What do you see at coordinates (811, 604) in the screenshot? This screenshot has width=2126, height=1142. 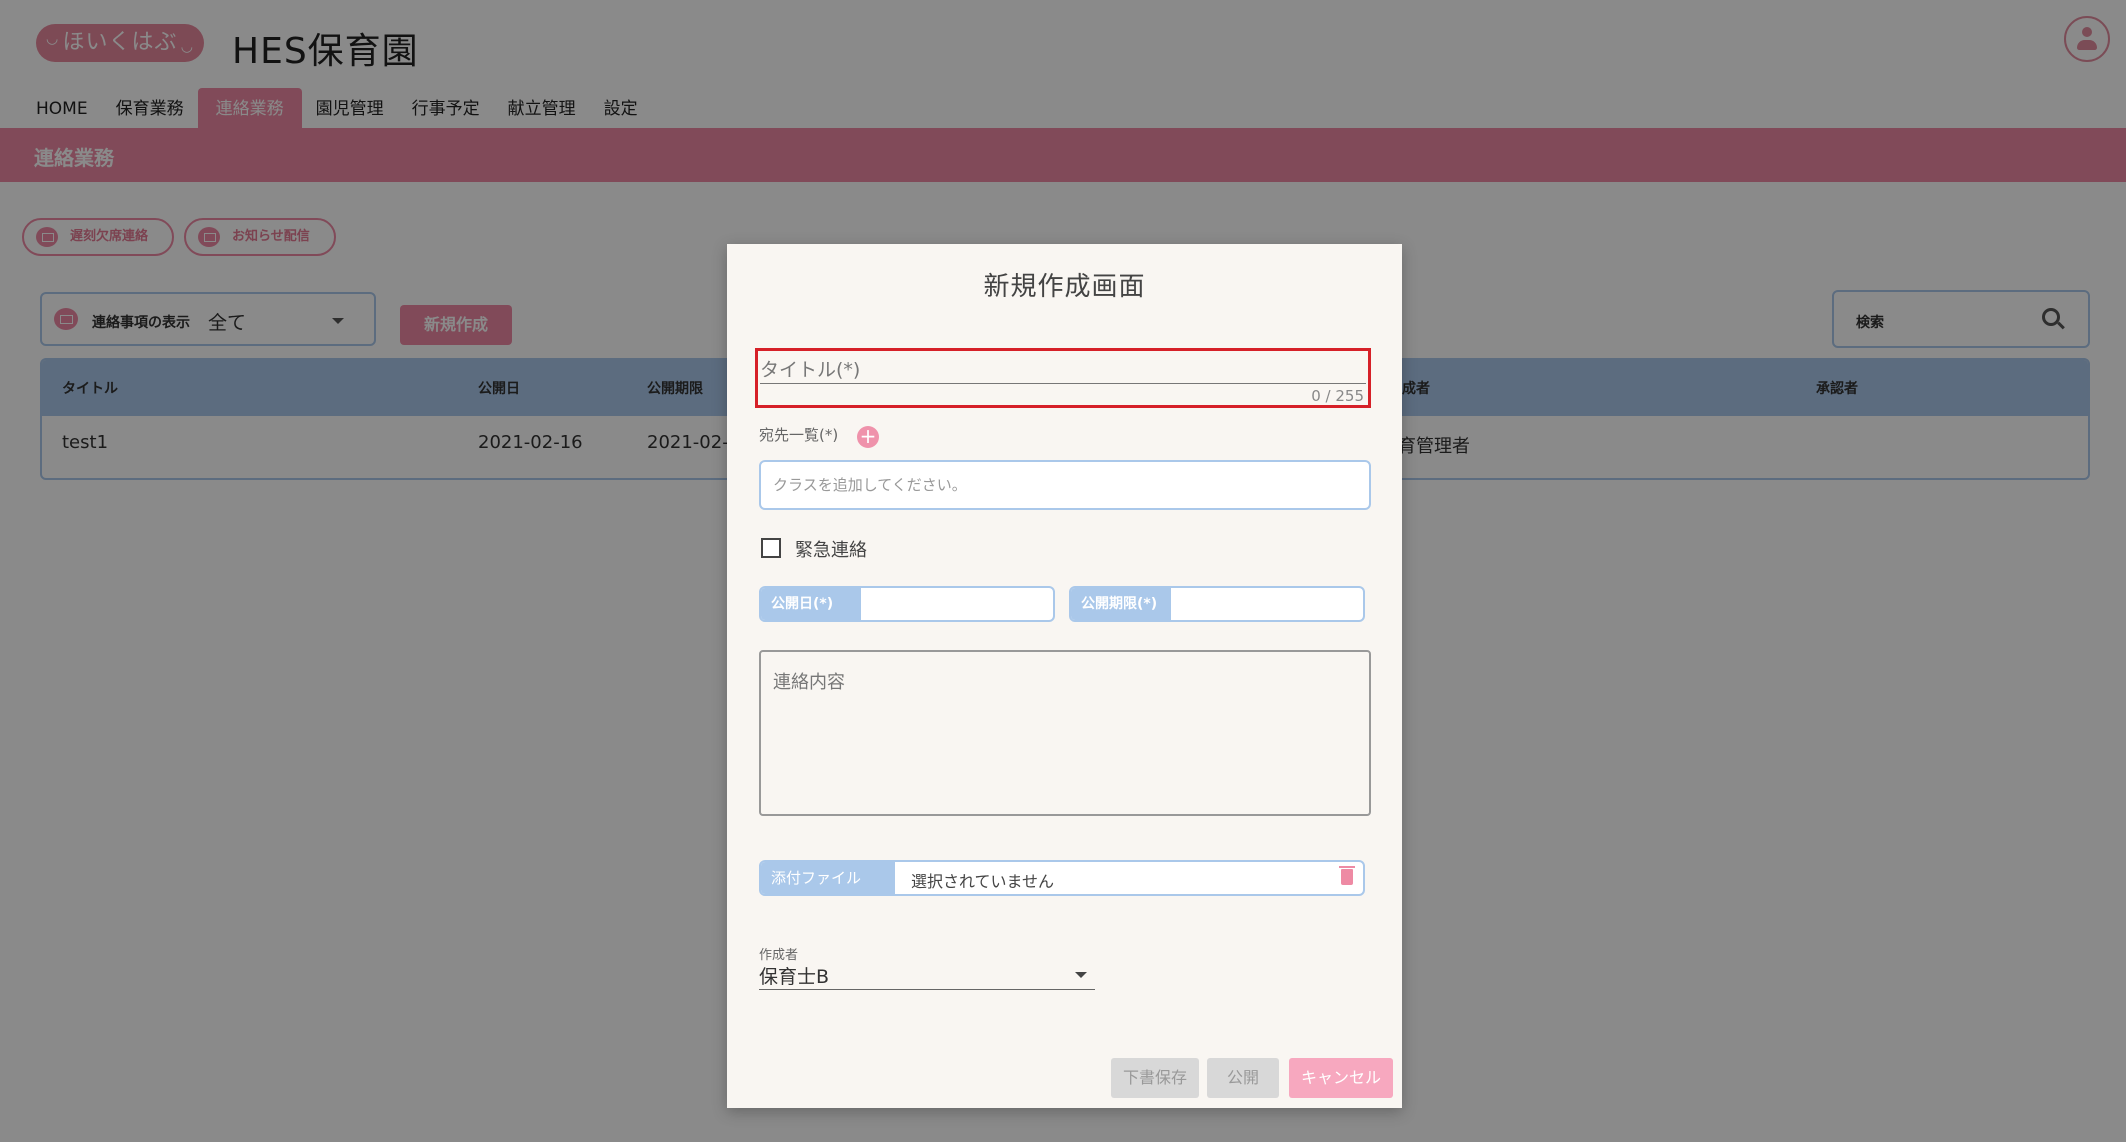 I see `publish-date-label: 公開日(*)` at bounding box center [811, 604].